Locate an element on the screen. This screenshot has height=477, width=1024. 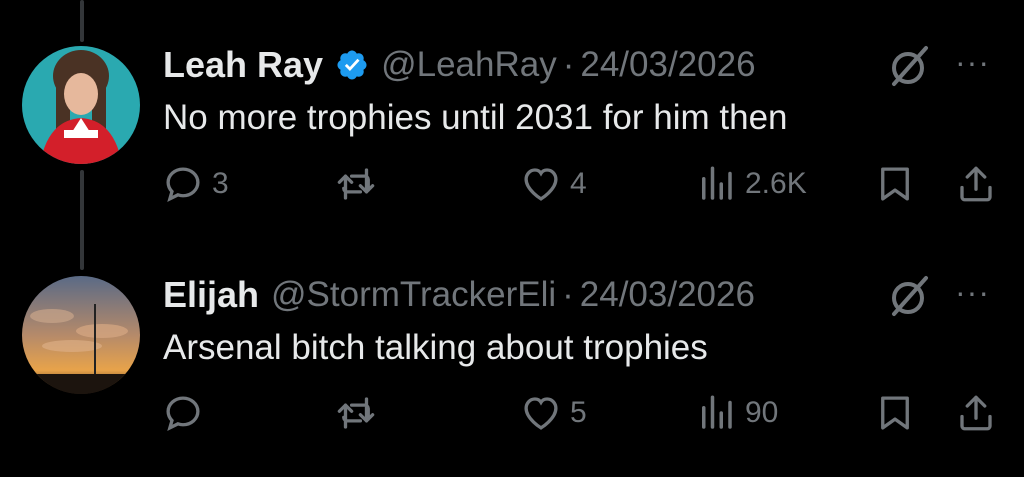
views-button: 2.6K is located at coordinates (751, 184).